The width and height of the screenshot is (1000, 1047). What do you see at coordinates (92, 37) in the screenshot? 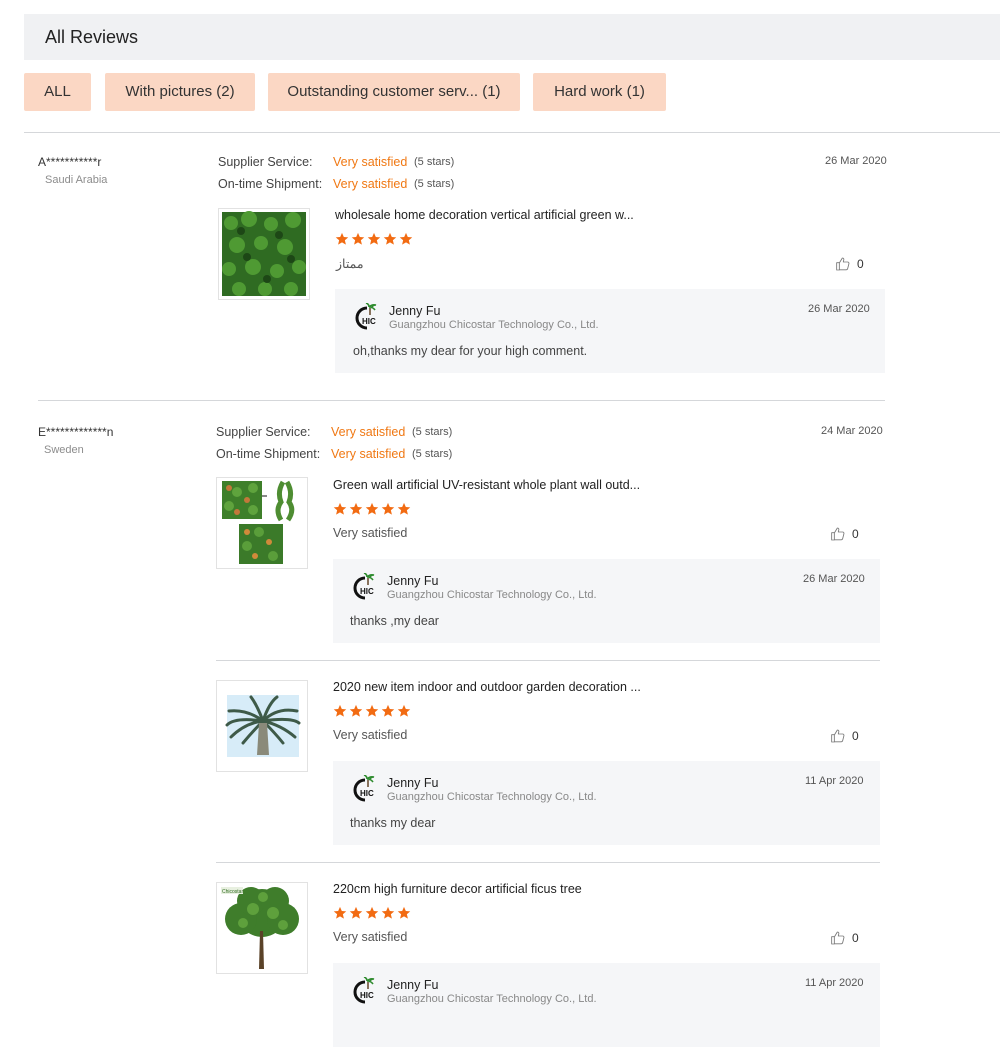
I see `page-title: All Reviews` at bounding box center [92, 37].